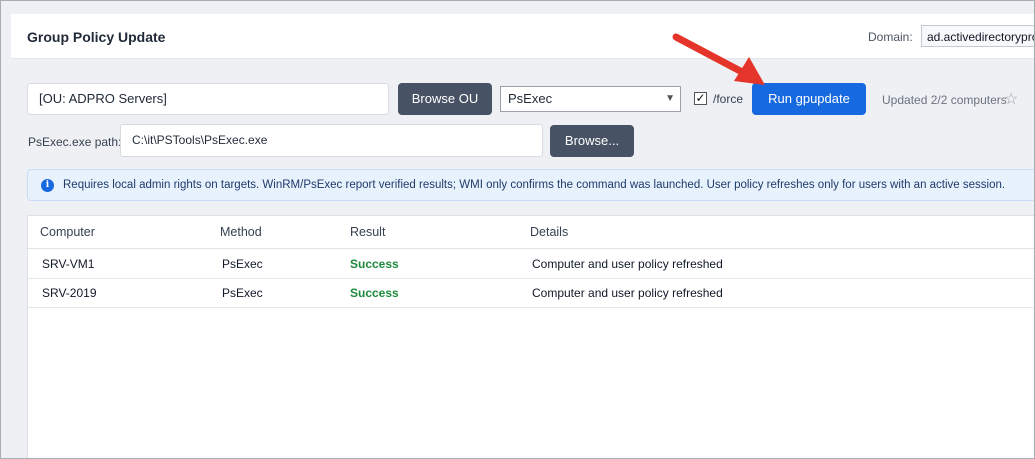 Image resolution: width=1035 pixels, height=459 pixels. Describe the element at coordinates (67, 232) in the screenshot. I see `column-header-computer: Computer` at that location.